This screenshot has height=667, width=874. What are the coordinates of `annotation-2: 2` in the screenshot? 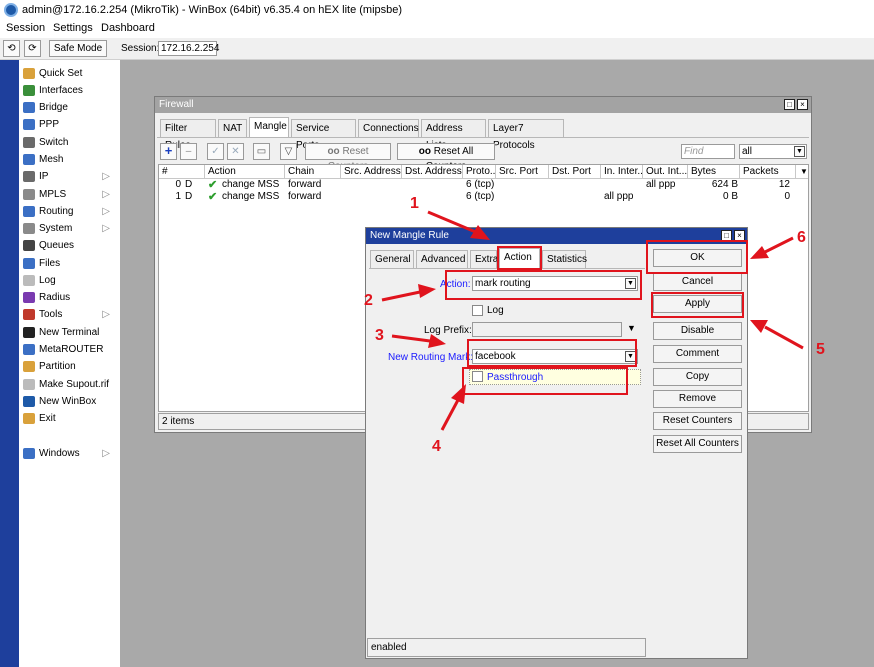 It's located at (368, 300).